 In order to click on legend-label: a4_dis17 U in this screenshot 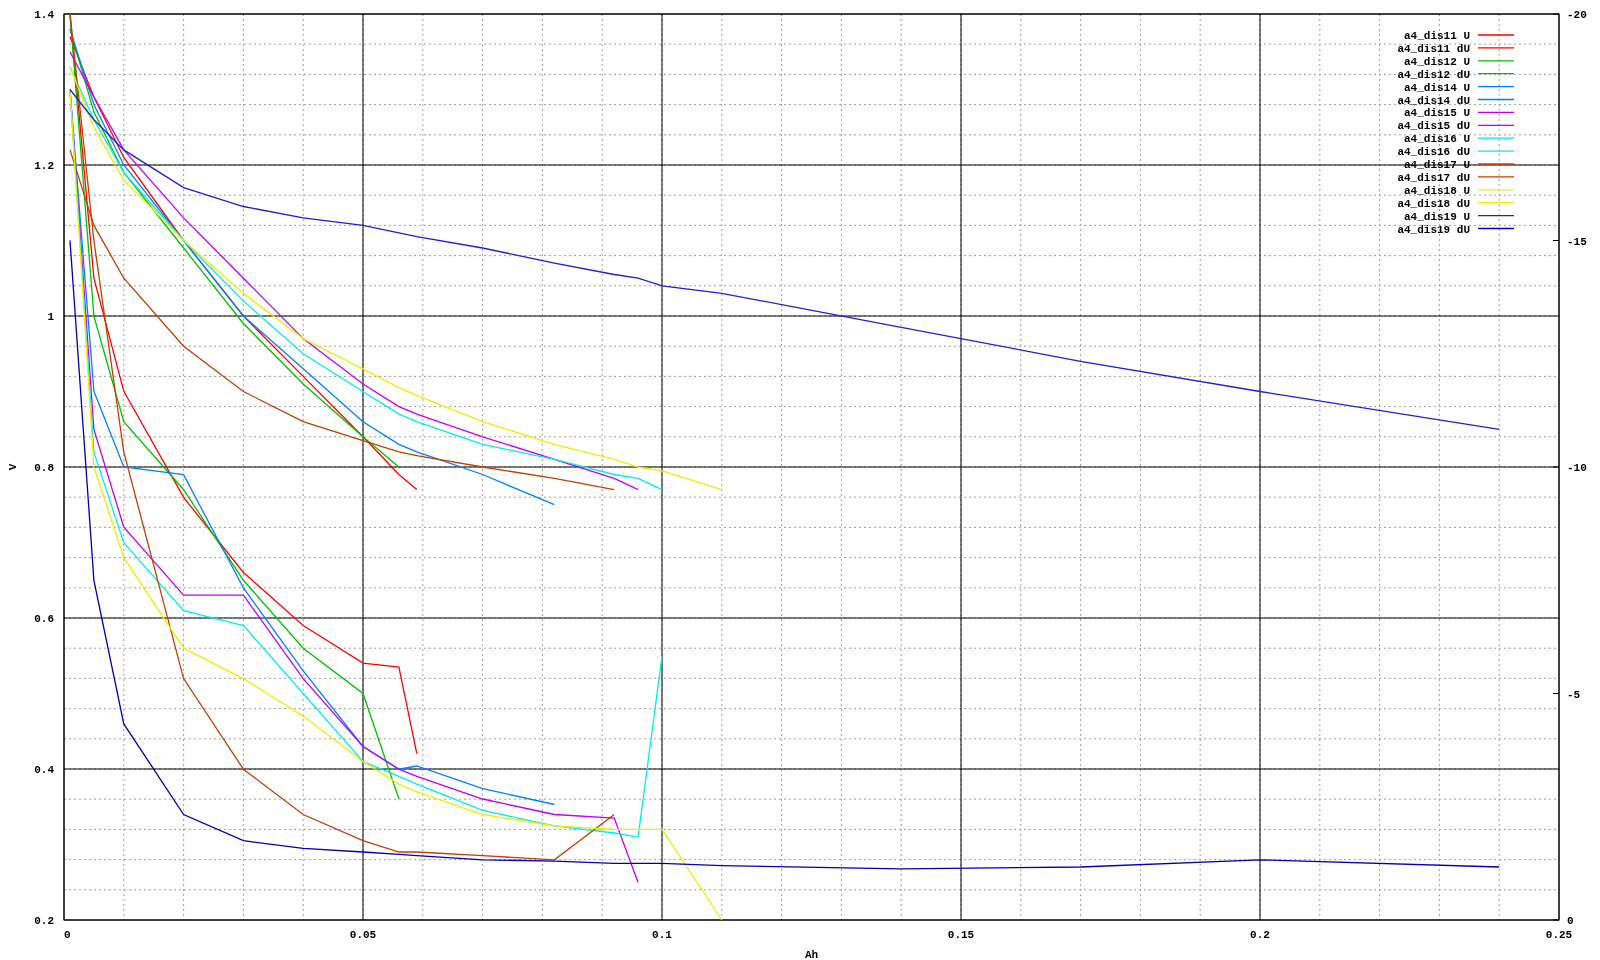, I will do `click(1437, 165)`.